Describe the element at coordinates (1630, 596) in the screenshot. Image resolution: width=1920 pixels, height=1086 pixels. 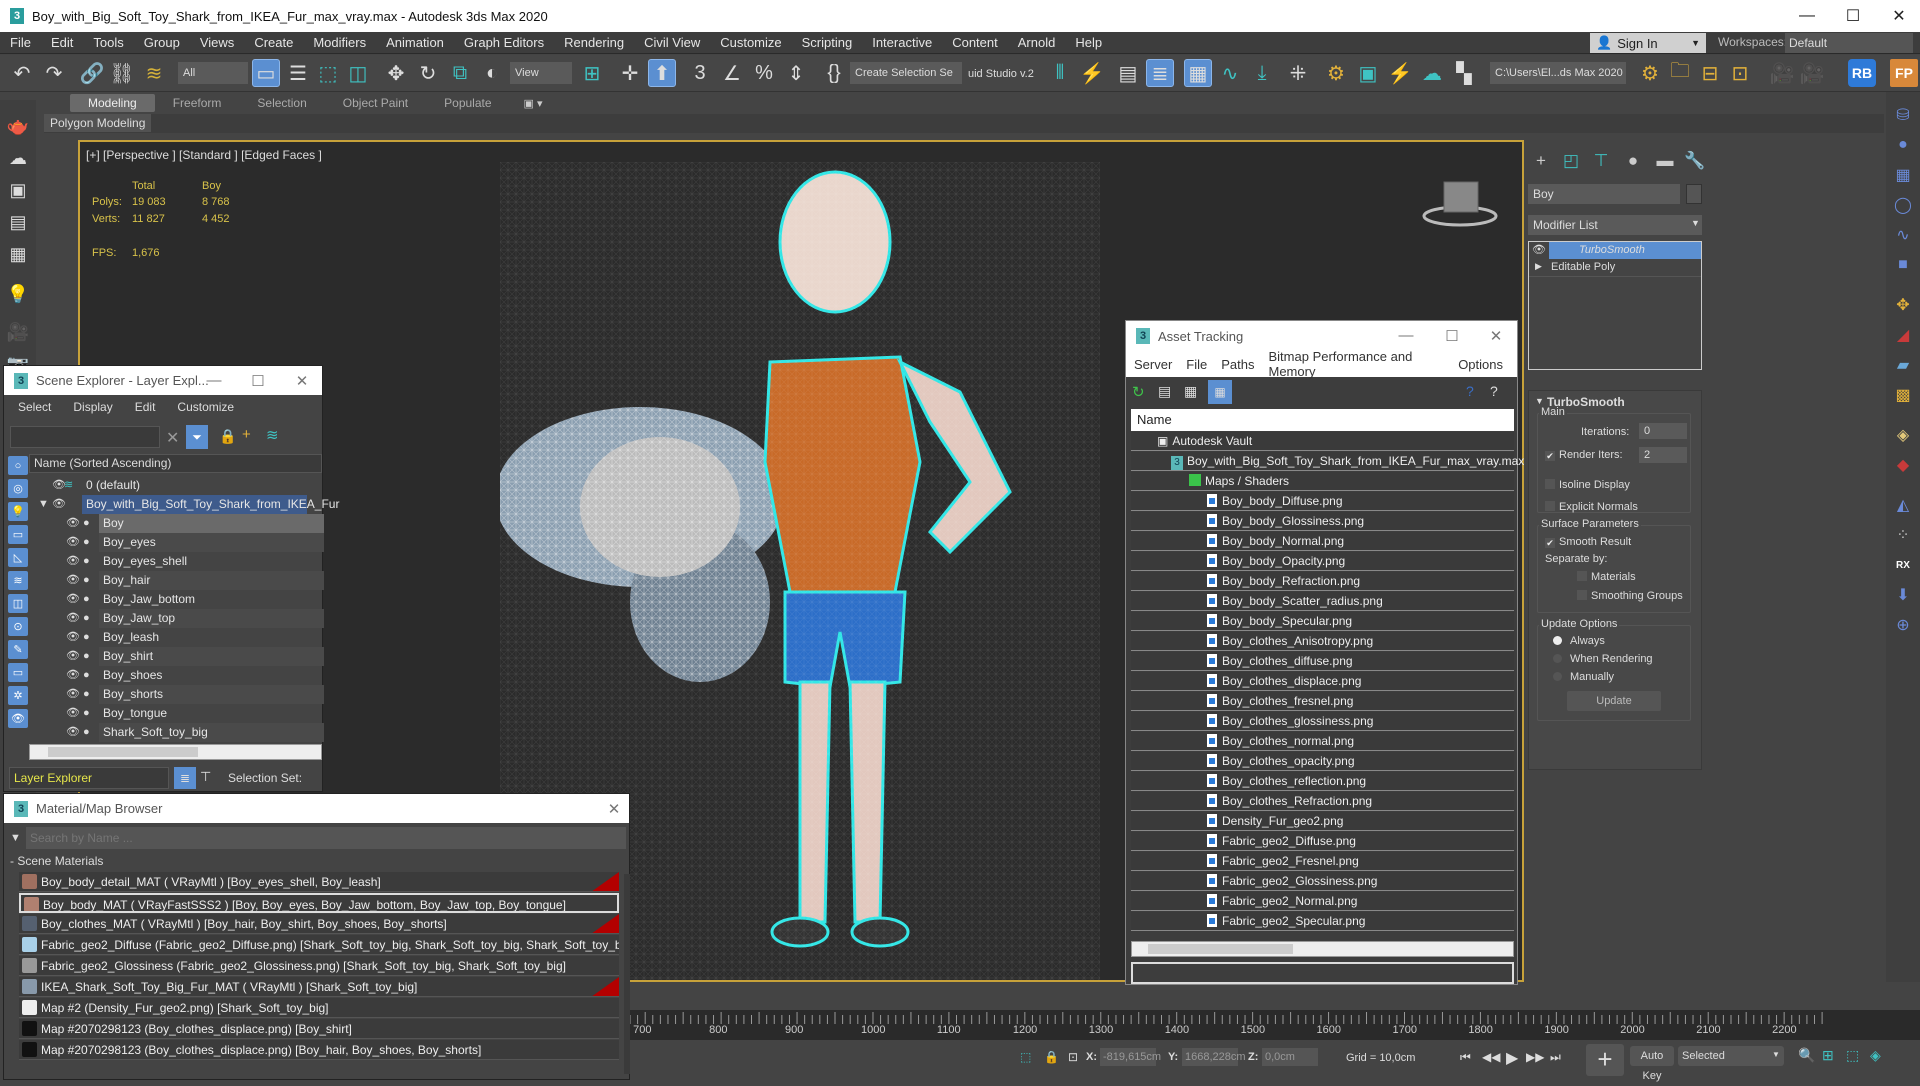
I see `smoothing-groups-checkbox: Smoothing Groups` at that location.